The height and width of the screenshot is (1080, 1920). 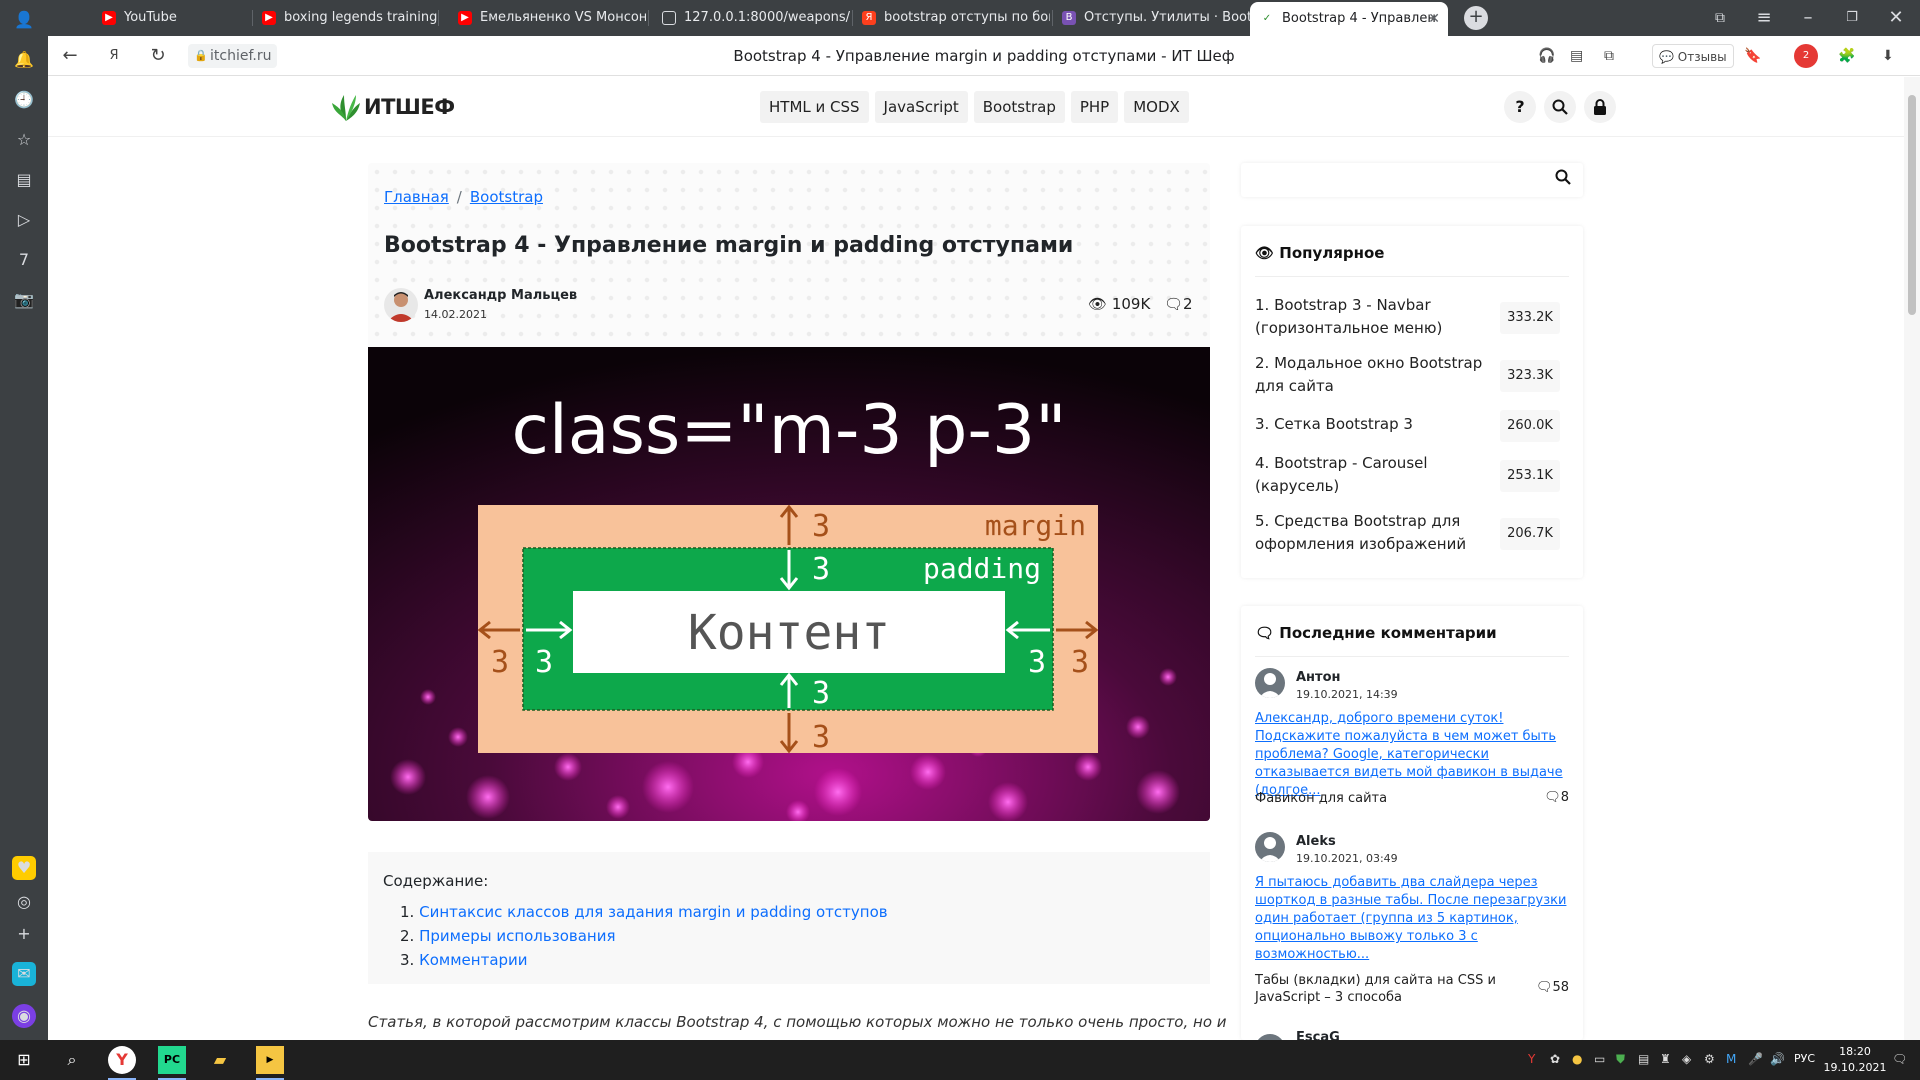 I want to click on tray-app-icon: M, so click(x=1731, y=1059).